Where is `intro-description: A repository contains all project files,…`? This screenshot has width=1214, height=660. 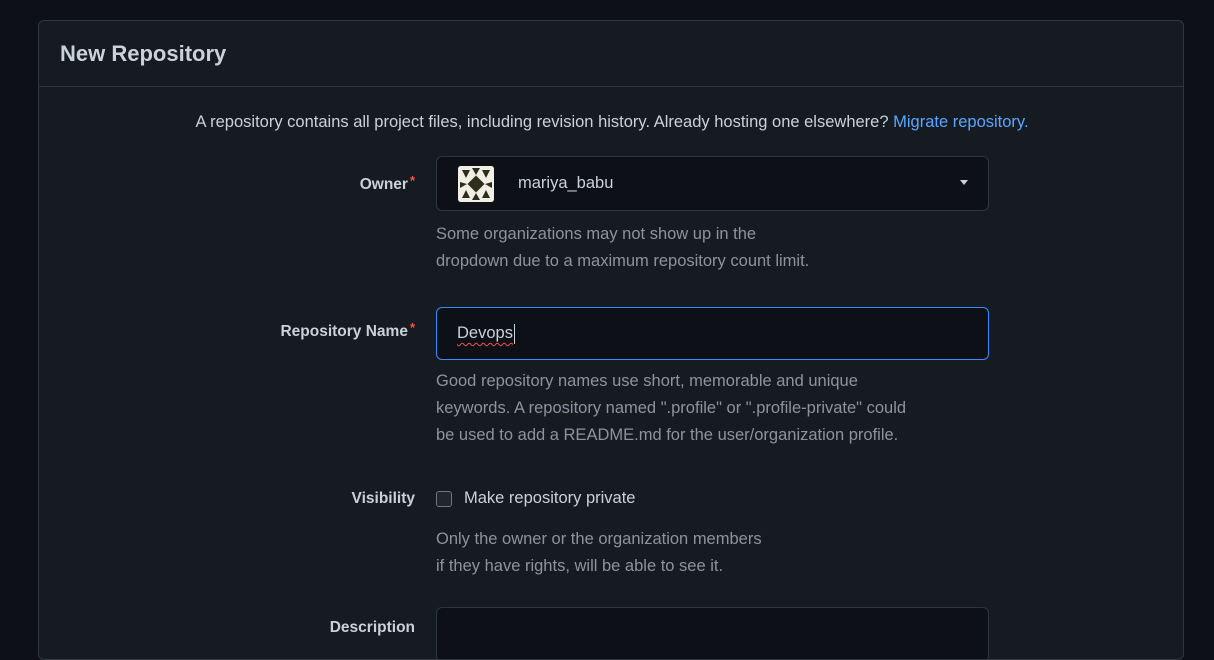
intro-description: A repository contains all project files,… is located at coordinates (542, 122).